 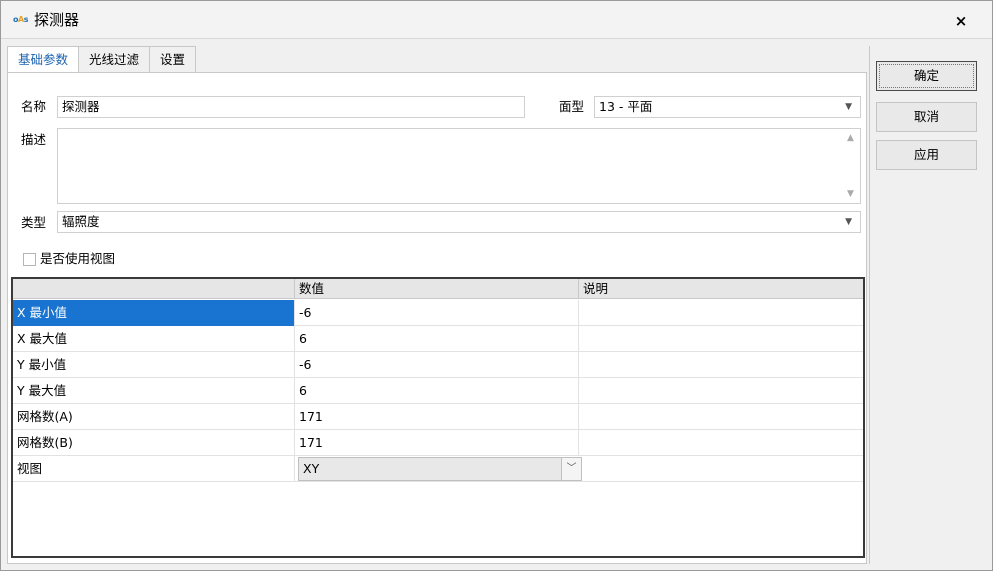 What do you see at coordinates (78, 258) in the screenshot?
I see `use-view-label: 是否使用视图` at bounding box center [78, 258].